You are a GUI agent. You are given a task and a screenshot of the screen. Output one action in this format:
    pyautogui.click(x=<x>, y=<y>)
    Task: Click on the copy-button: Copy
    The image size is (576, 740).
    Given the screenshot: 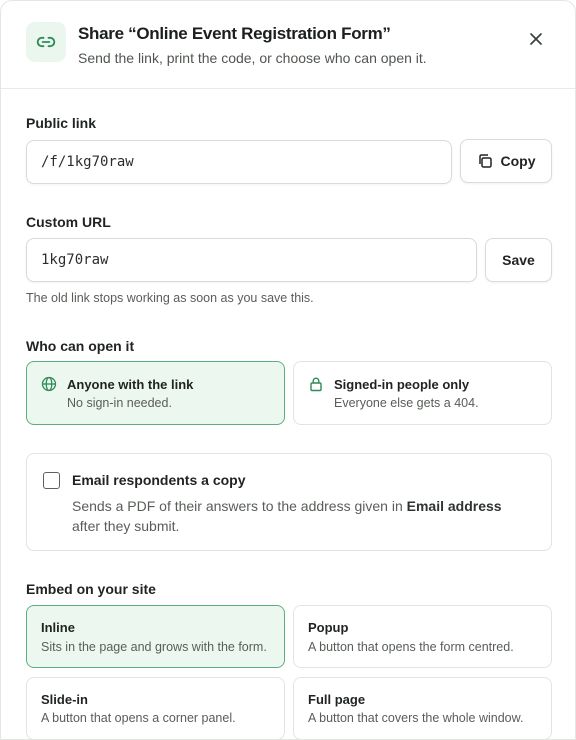 What is the action you would take?
    pyautogui.click(x=506, y=161)
    